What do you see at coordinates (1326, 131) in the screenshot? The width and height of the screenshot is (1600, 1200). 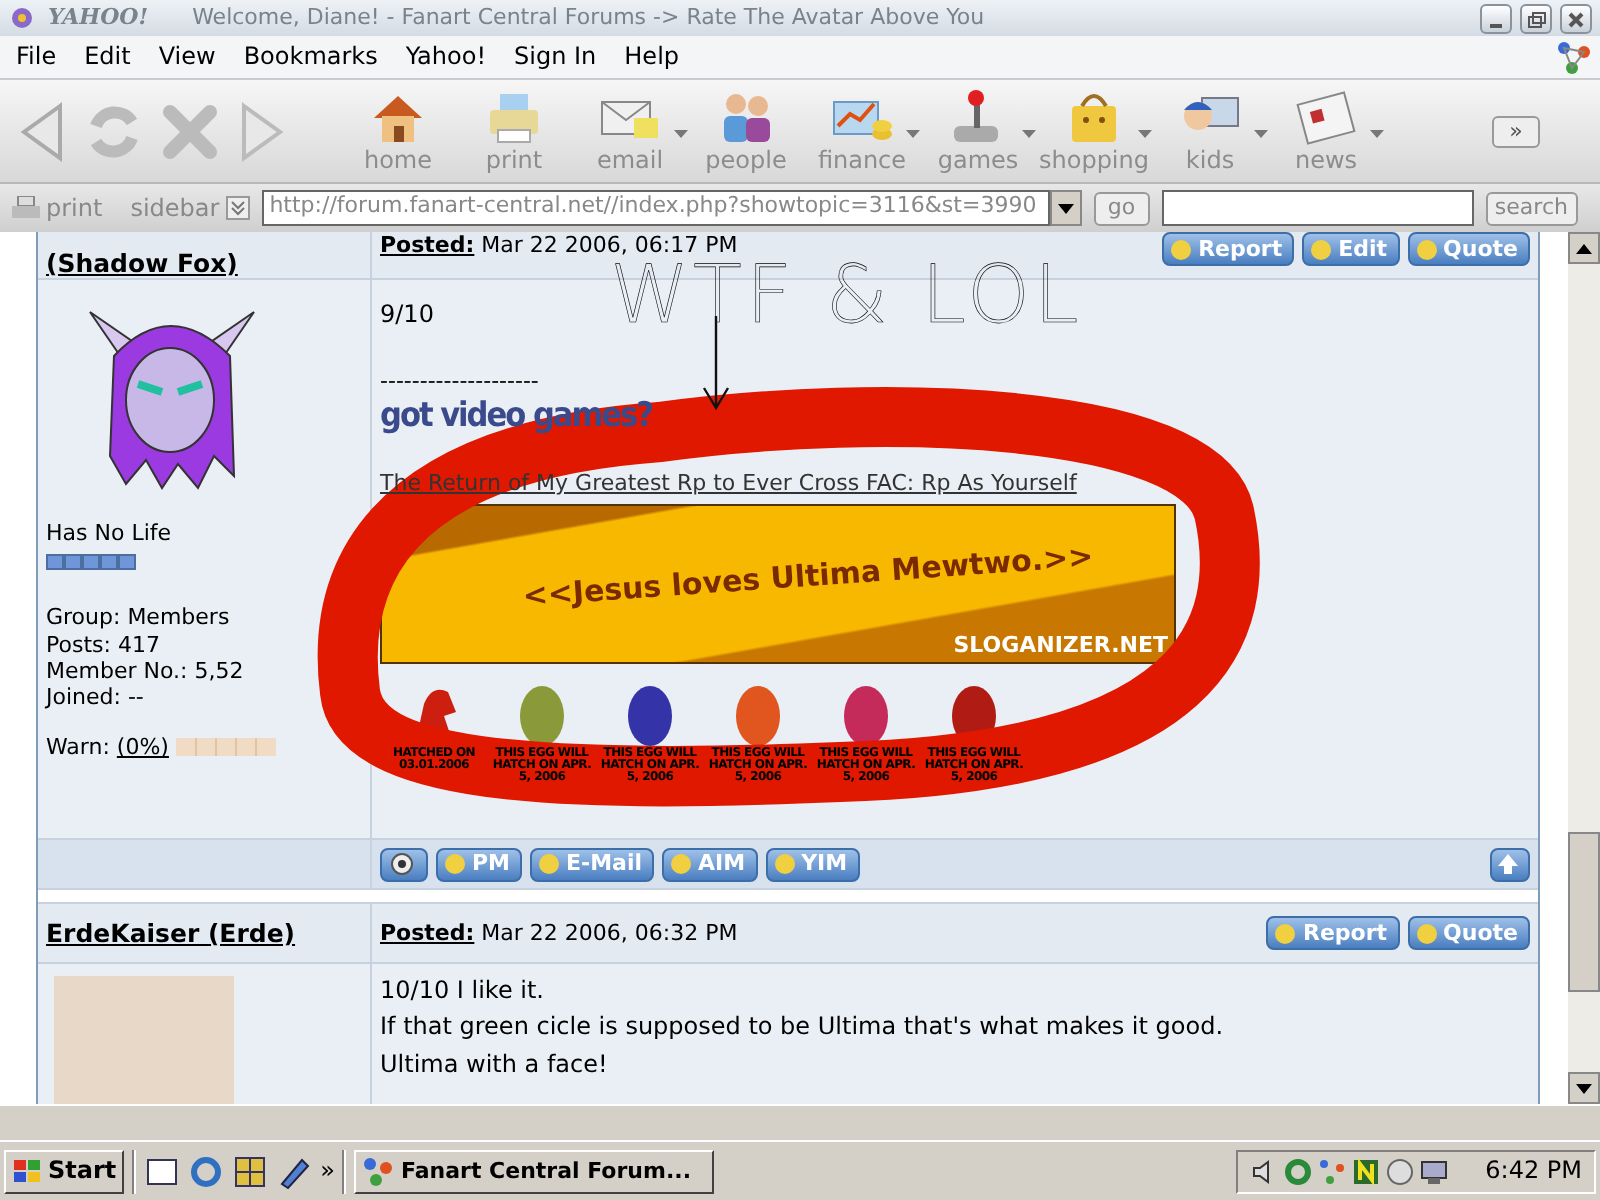 I see `toolbar-button: news` at bounding box center [1326, 131].